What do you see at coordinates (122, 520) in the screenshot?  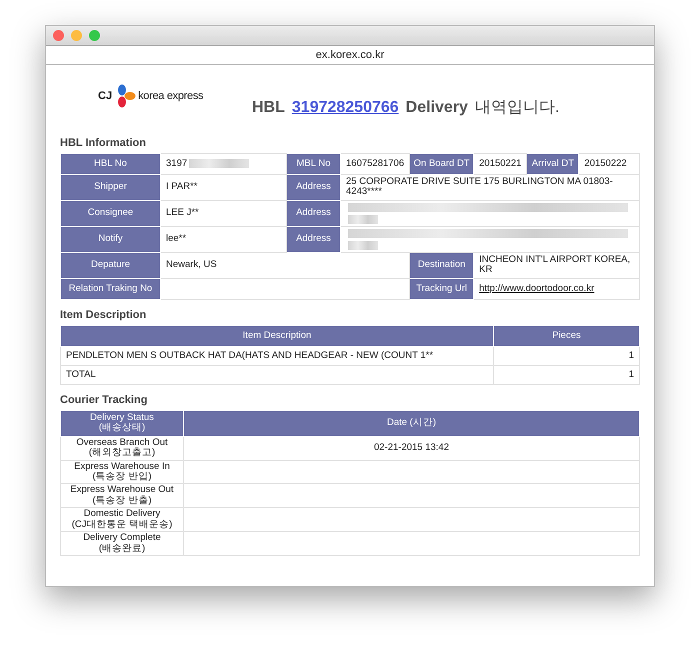 I see `status-cell: Domestic Delivery (CJ대한통운 택배운송)` at bounding box center [122, 520].